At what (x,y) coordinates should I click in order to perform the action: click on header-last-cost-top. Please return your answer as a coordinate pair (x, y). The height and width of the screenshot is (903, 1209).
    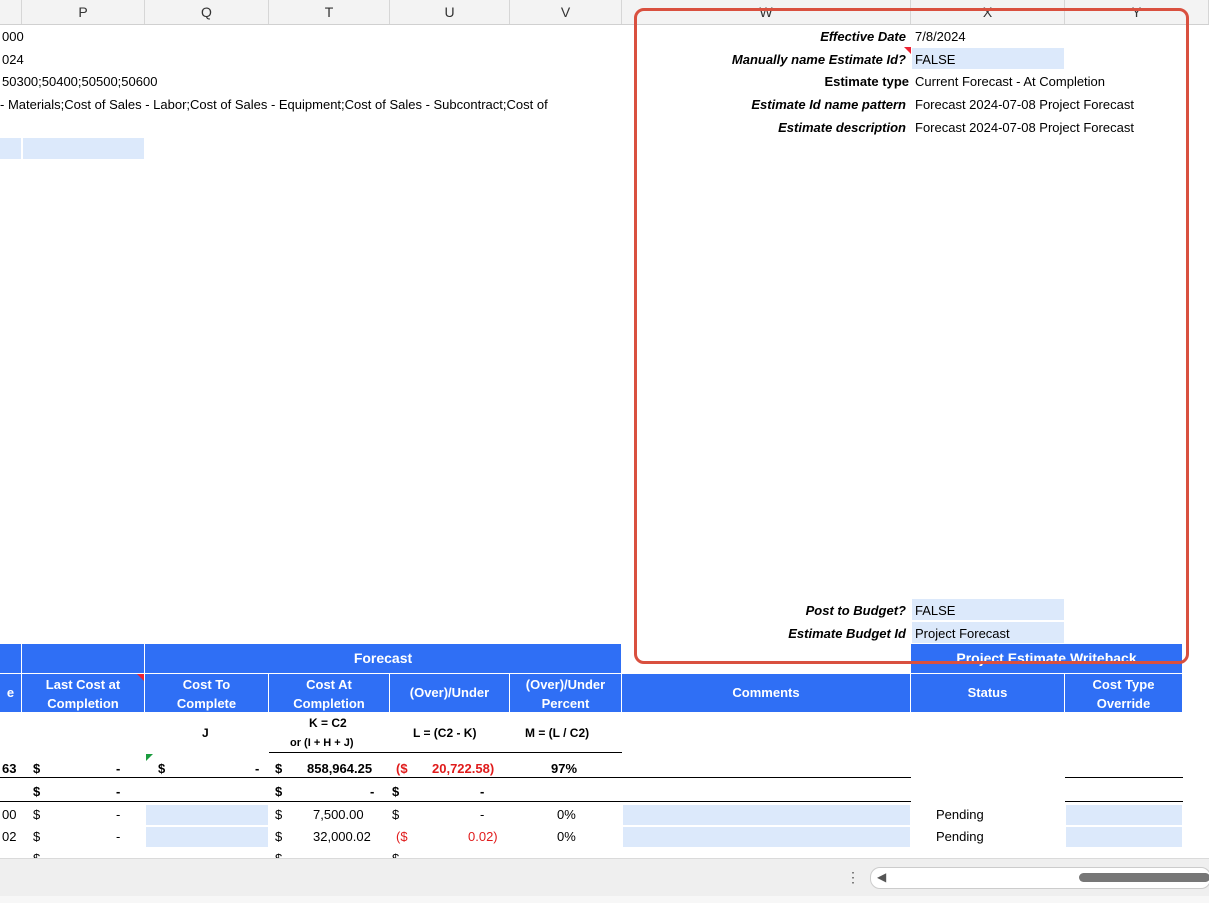
    Looking at the image, I should click on (83, 658).